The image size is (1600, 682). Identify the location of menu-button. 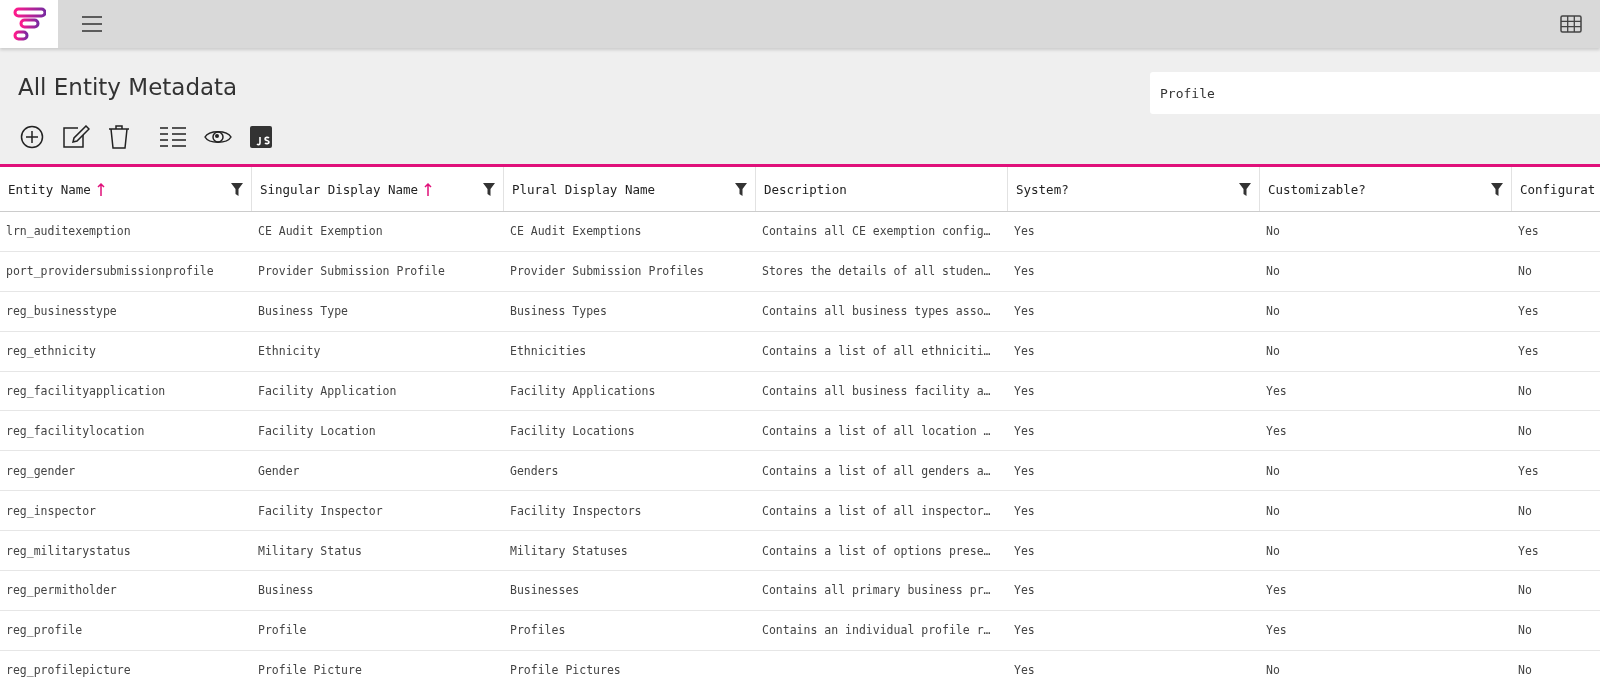
(92, 24).